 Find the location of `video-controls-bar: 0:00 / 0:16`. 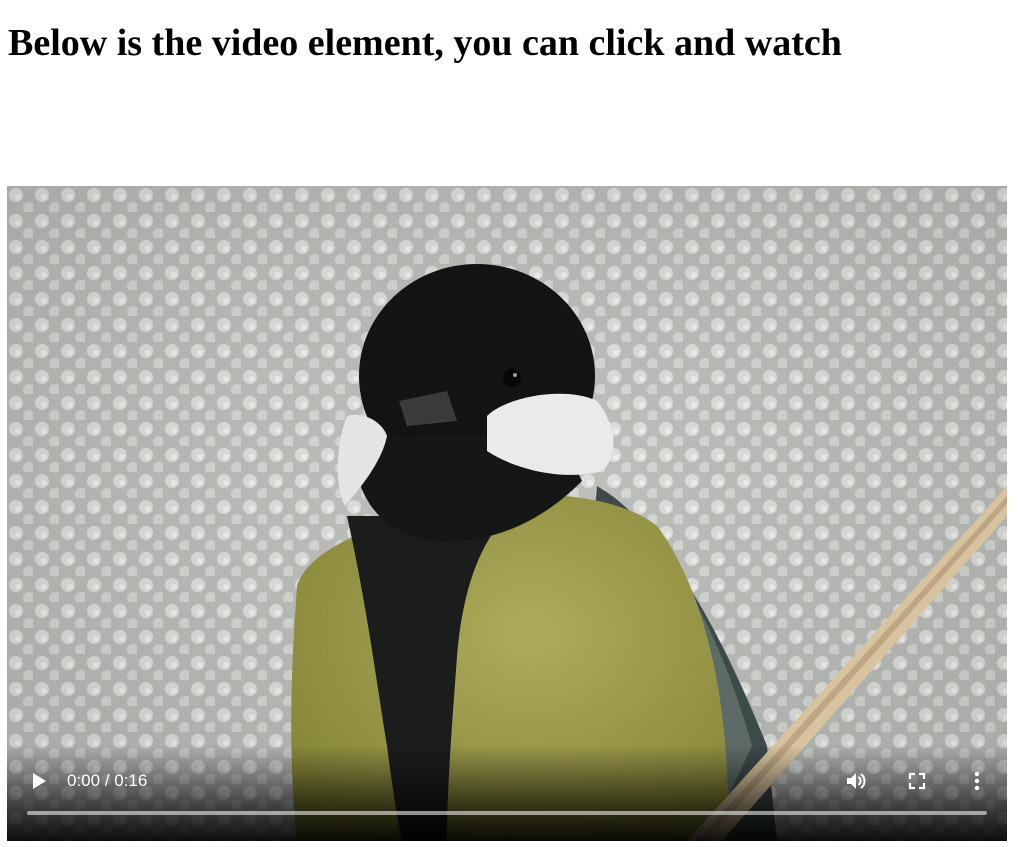

video-controls-bar: 0:00 / 0:16 is located at coordinates (507, 794).